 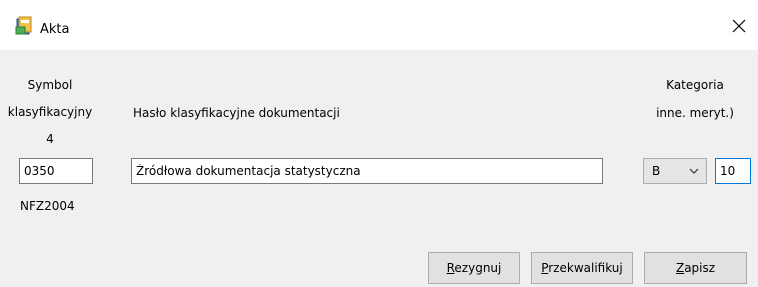 I want to click on close-icon, so click(x=739, y=26).